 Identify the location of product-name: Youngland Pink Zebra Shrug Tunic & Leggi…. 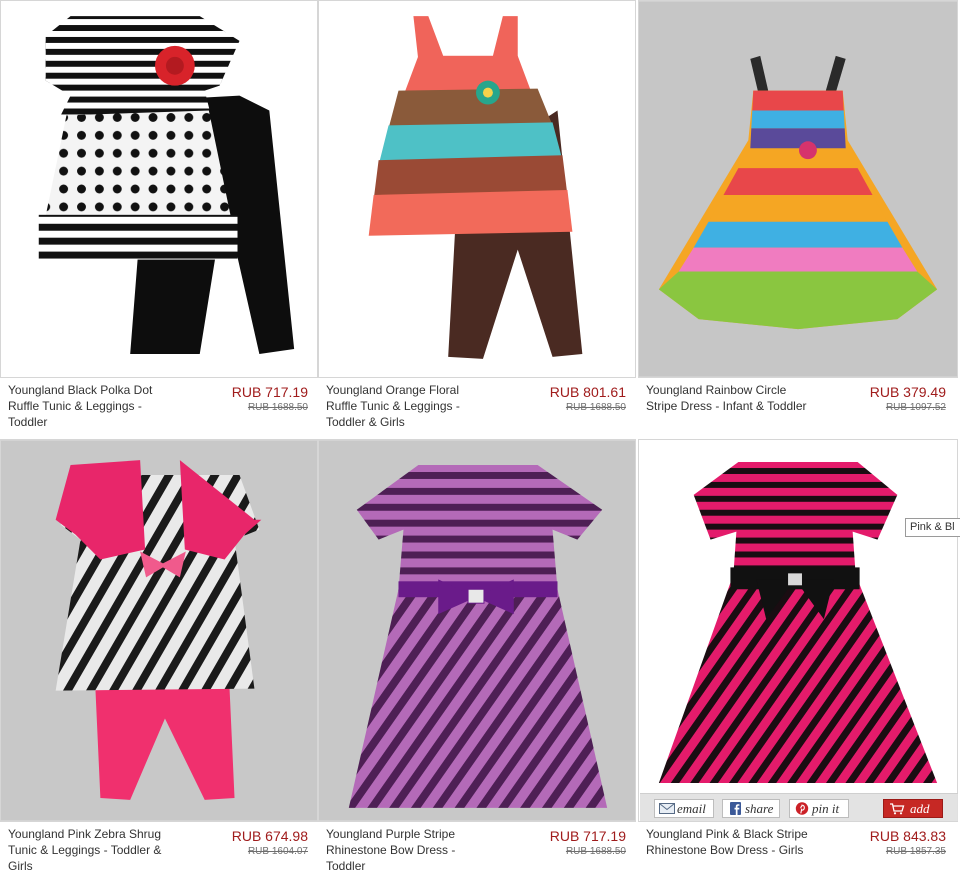
(90, 850).